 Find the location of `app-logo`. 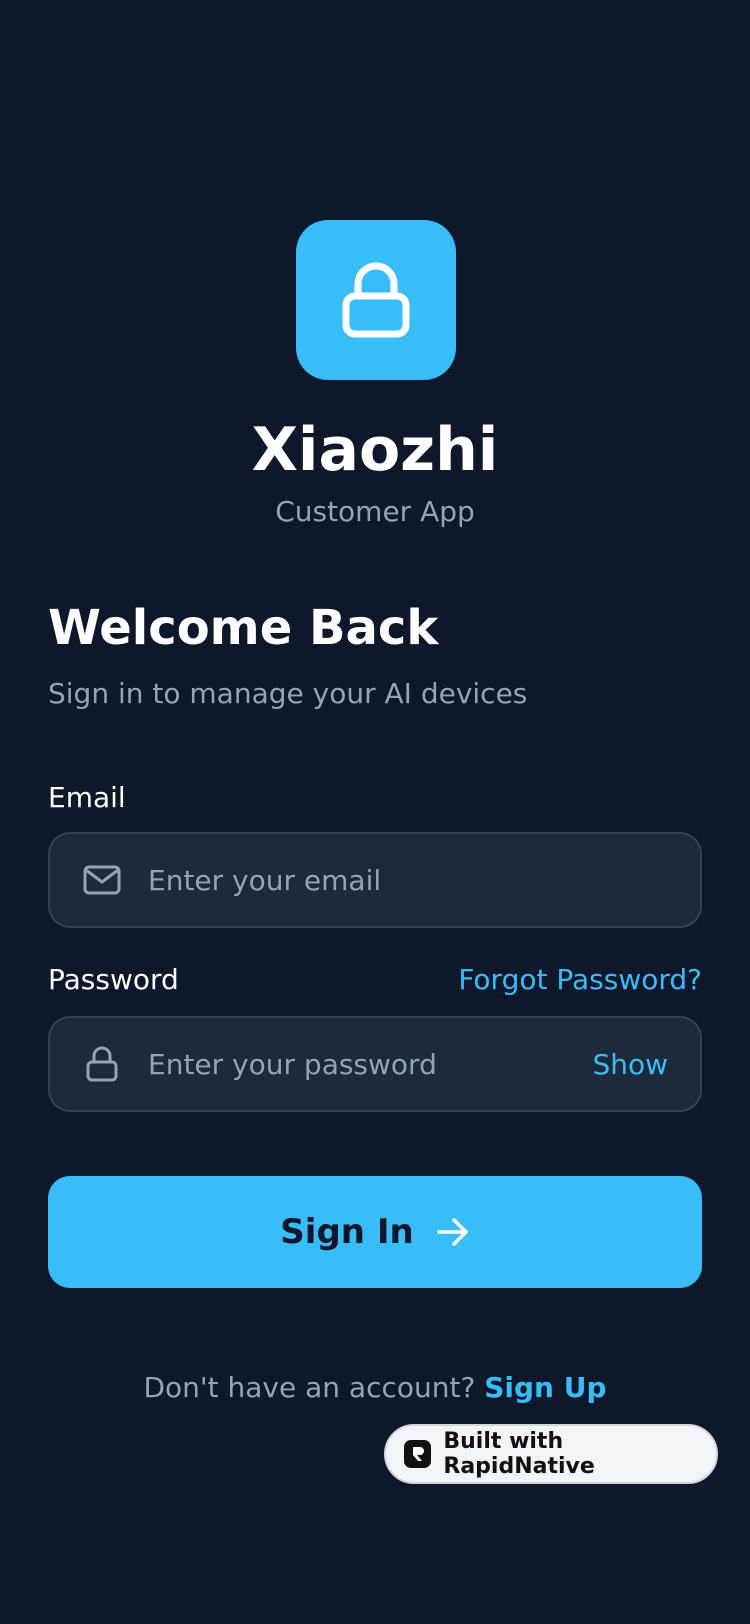

app-logo is located at coordinates (376, 300).